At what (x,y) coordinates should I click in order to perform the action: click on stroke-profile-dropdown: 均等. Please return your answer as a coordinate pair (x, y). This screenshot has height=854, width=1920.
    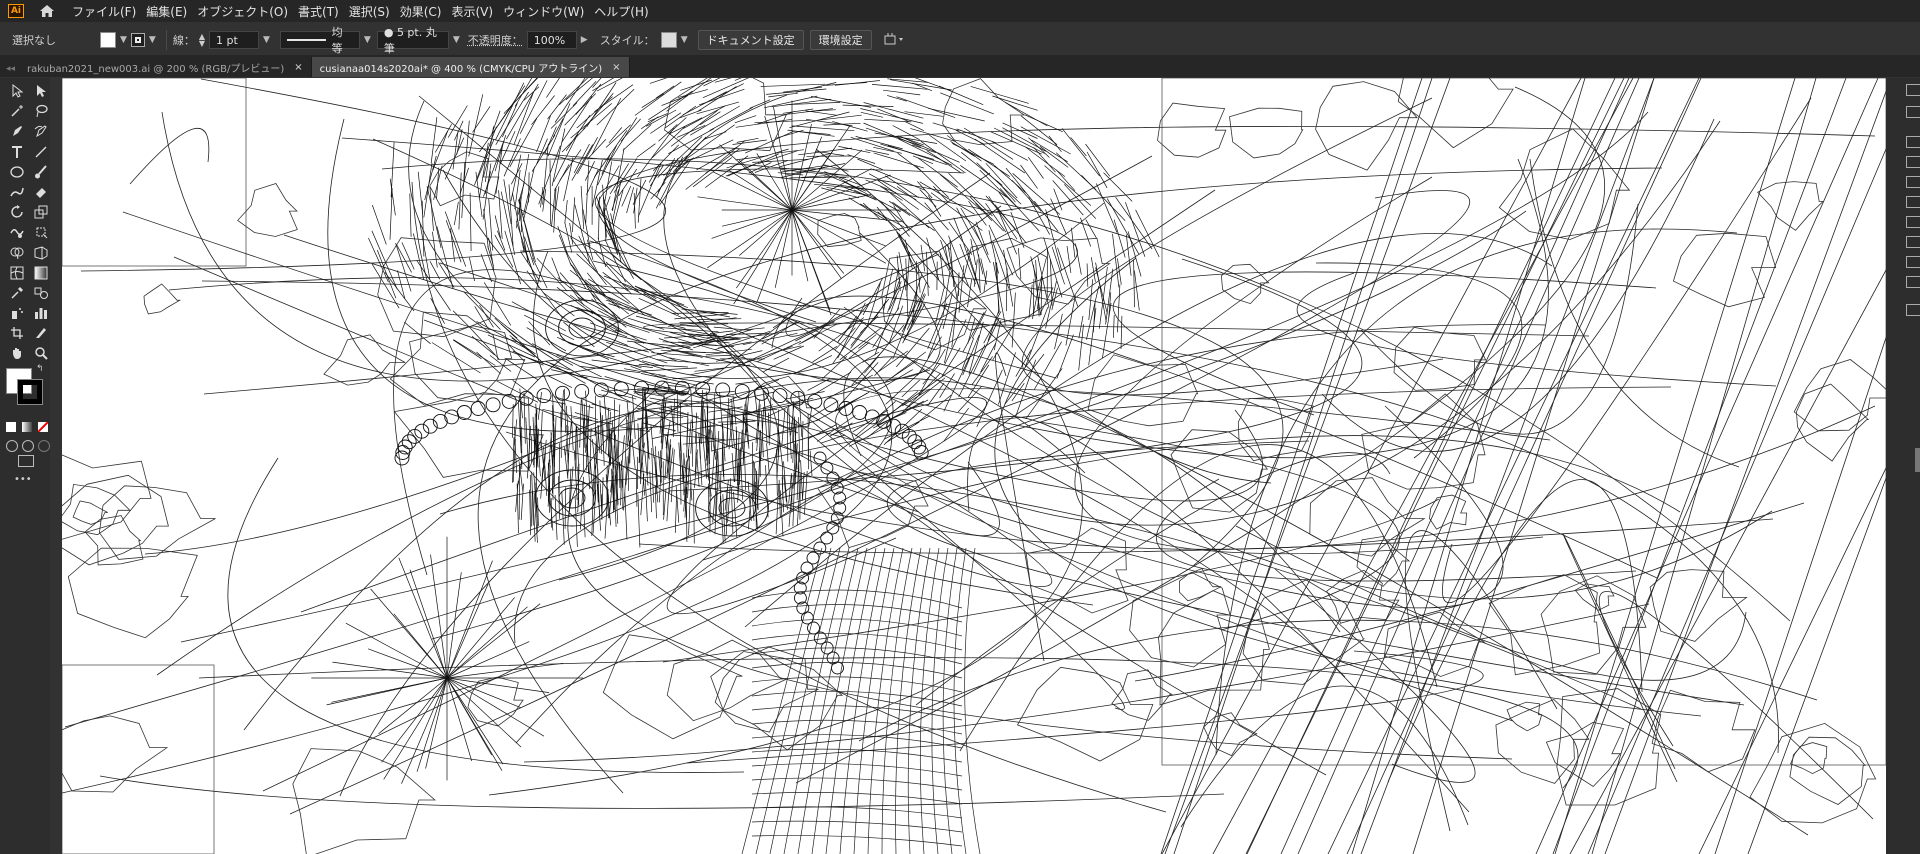
    Looking at the image, I should click on (319, 40).